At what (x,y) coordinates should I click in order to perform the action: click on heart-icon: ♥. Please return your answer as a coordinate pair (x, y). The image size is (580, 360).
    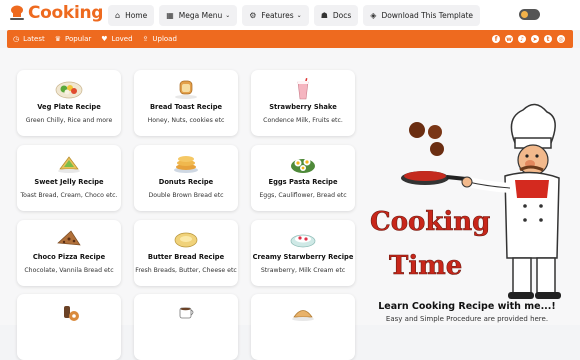
    Looking at the image, I should click on (104, 39).